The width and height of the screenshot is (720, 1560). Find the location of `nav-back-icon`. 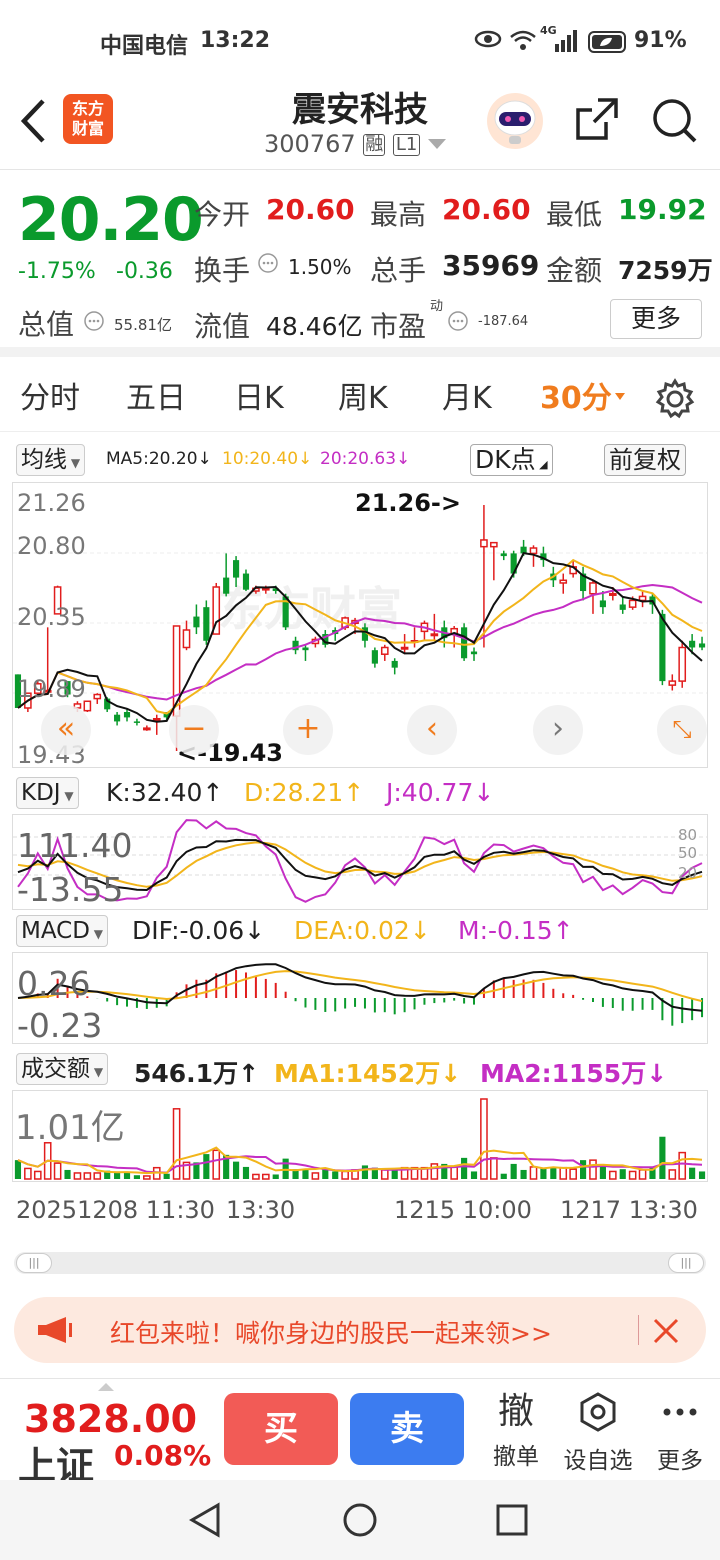

nav-back-icon is located at coordinates (205, 1522).